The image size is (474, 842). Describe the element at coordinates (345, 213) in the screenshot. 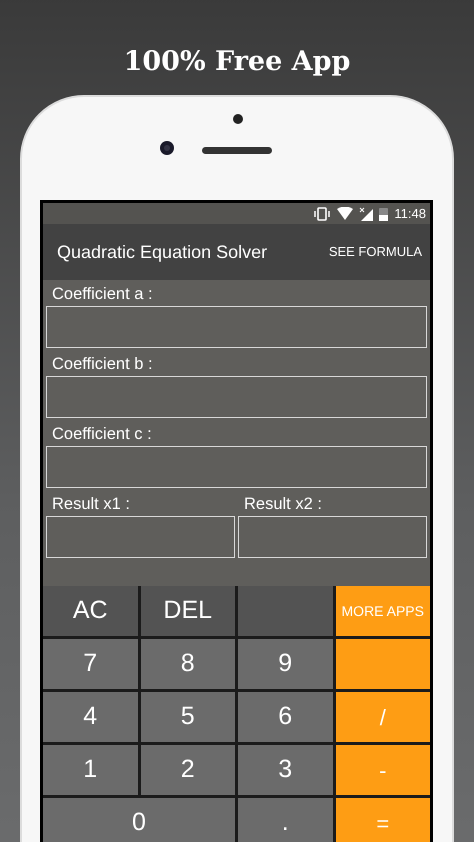

I see `wifi-icon` at that location.